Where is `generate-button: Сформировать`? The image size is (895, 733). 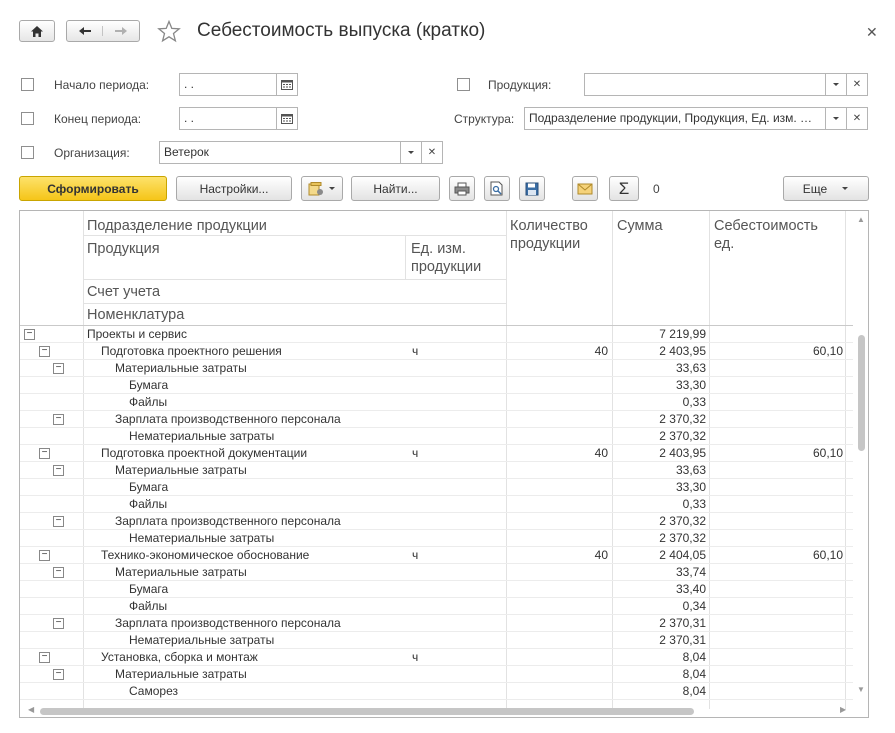
generate-button: Сформировать is located at coordinates (93, 188).